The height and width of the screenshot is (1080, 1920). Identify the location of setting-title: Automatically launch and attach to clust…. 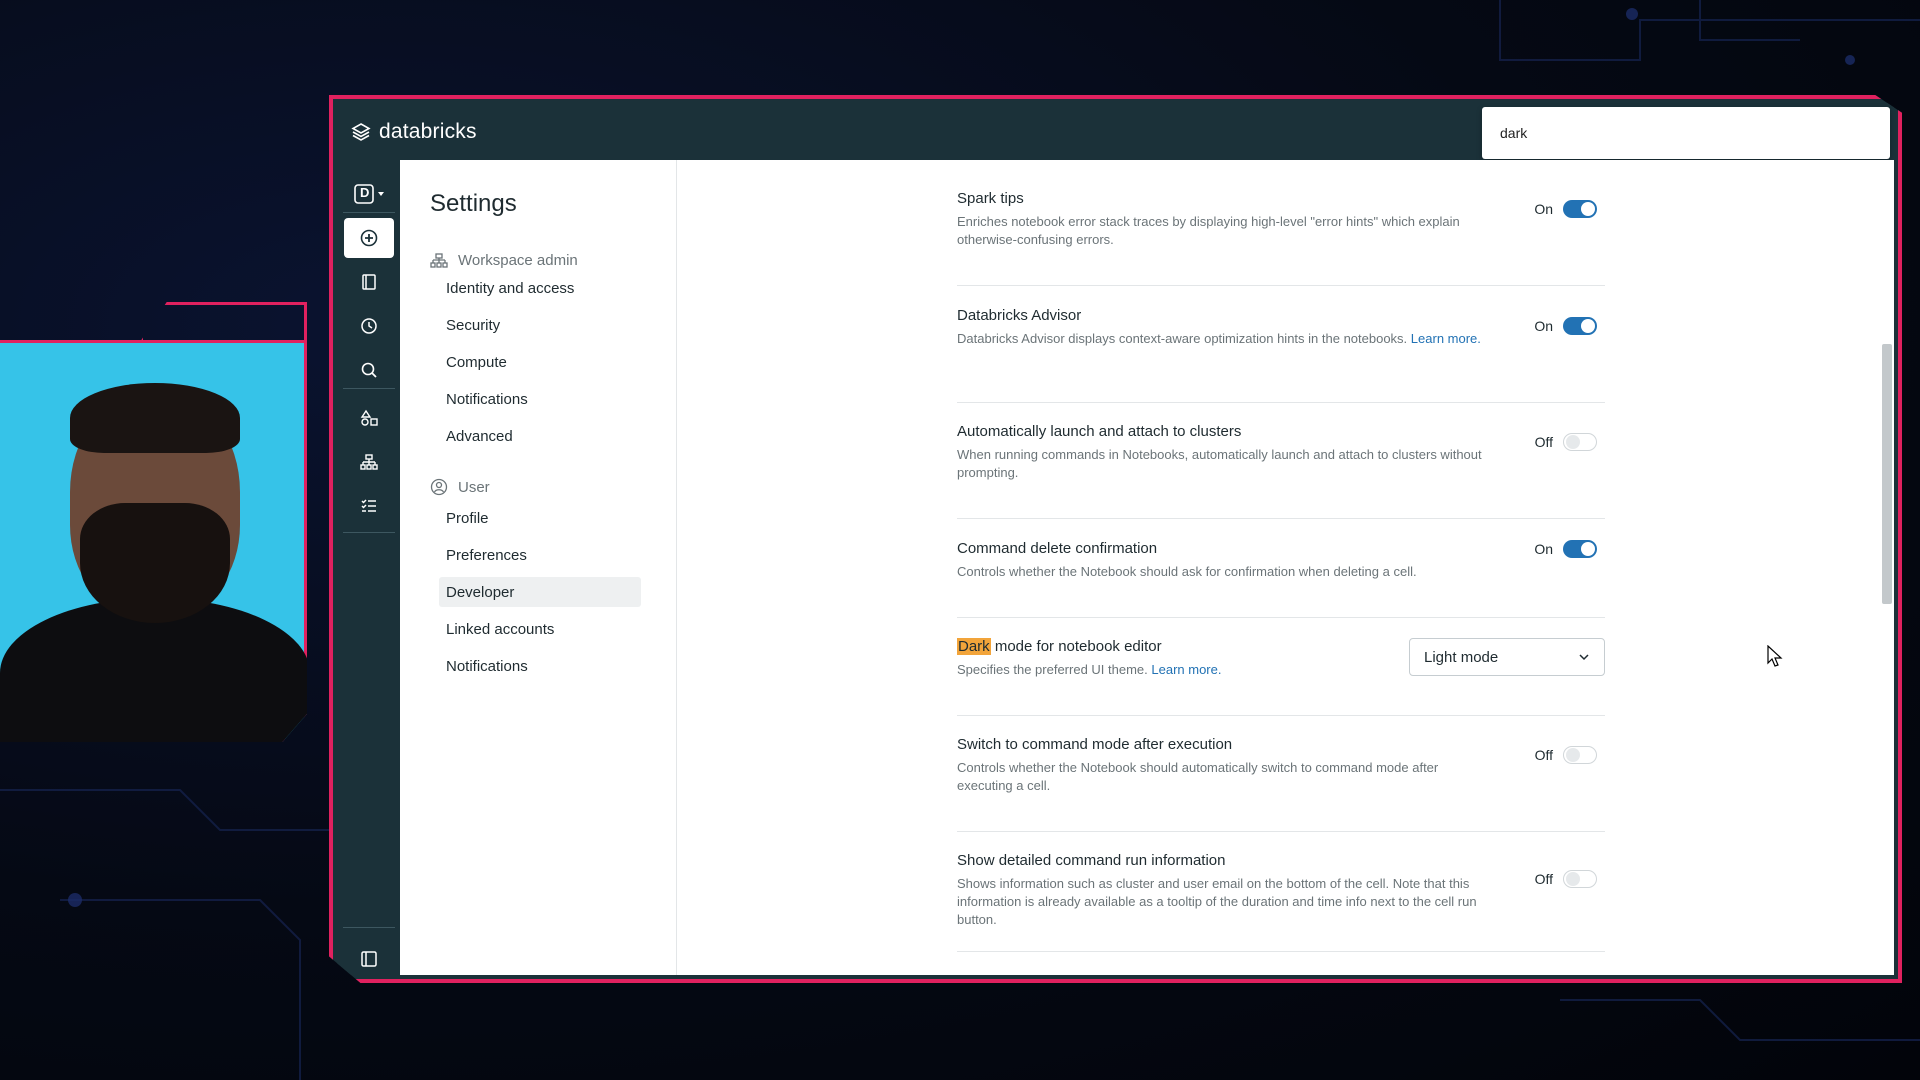
(1099, 431).